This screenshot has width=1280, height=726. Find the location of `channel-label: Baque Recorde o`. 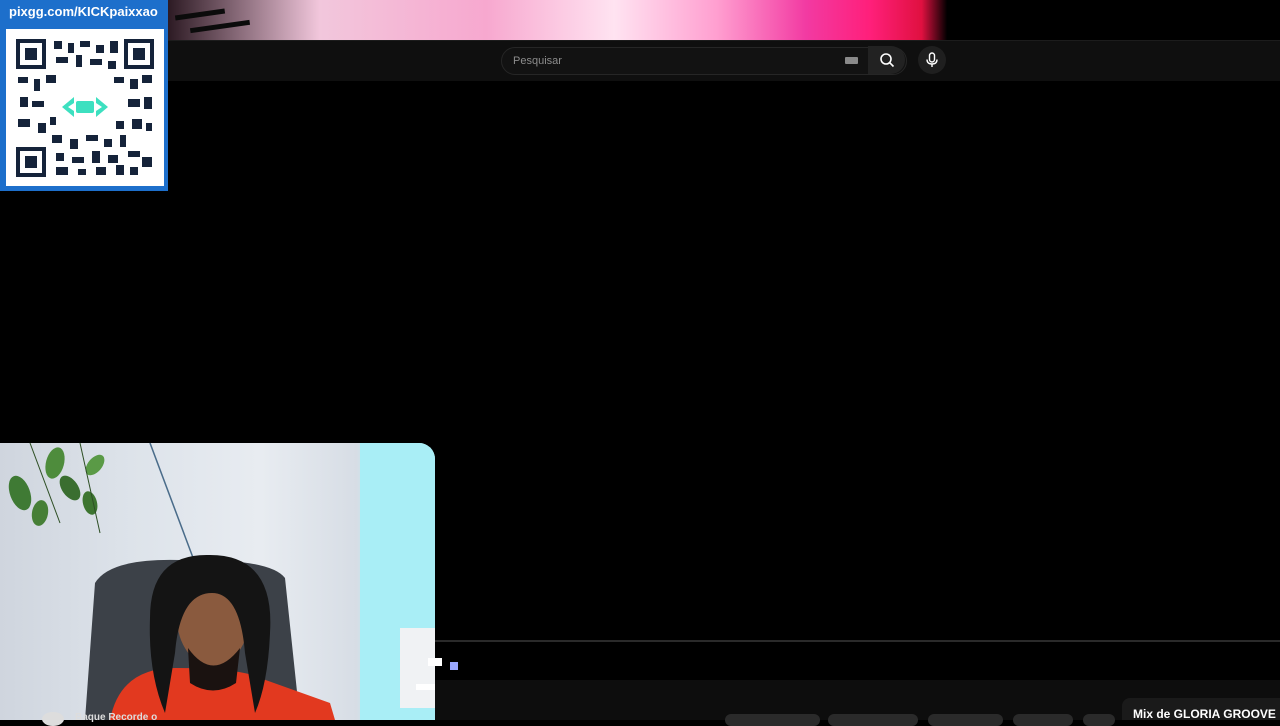

channel-label: Baque Recorde o is located at coordinates (116, 717).